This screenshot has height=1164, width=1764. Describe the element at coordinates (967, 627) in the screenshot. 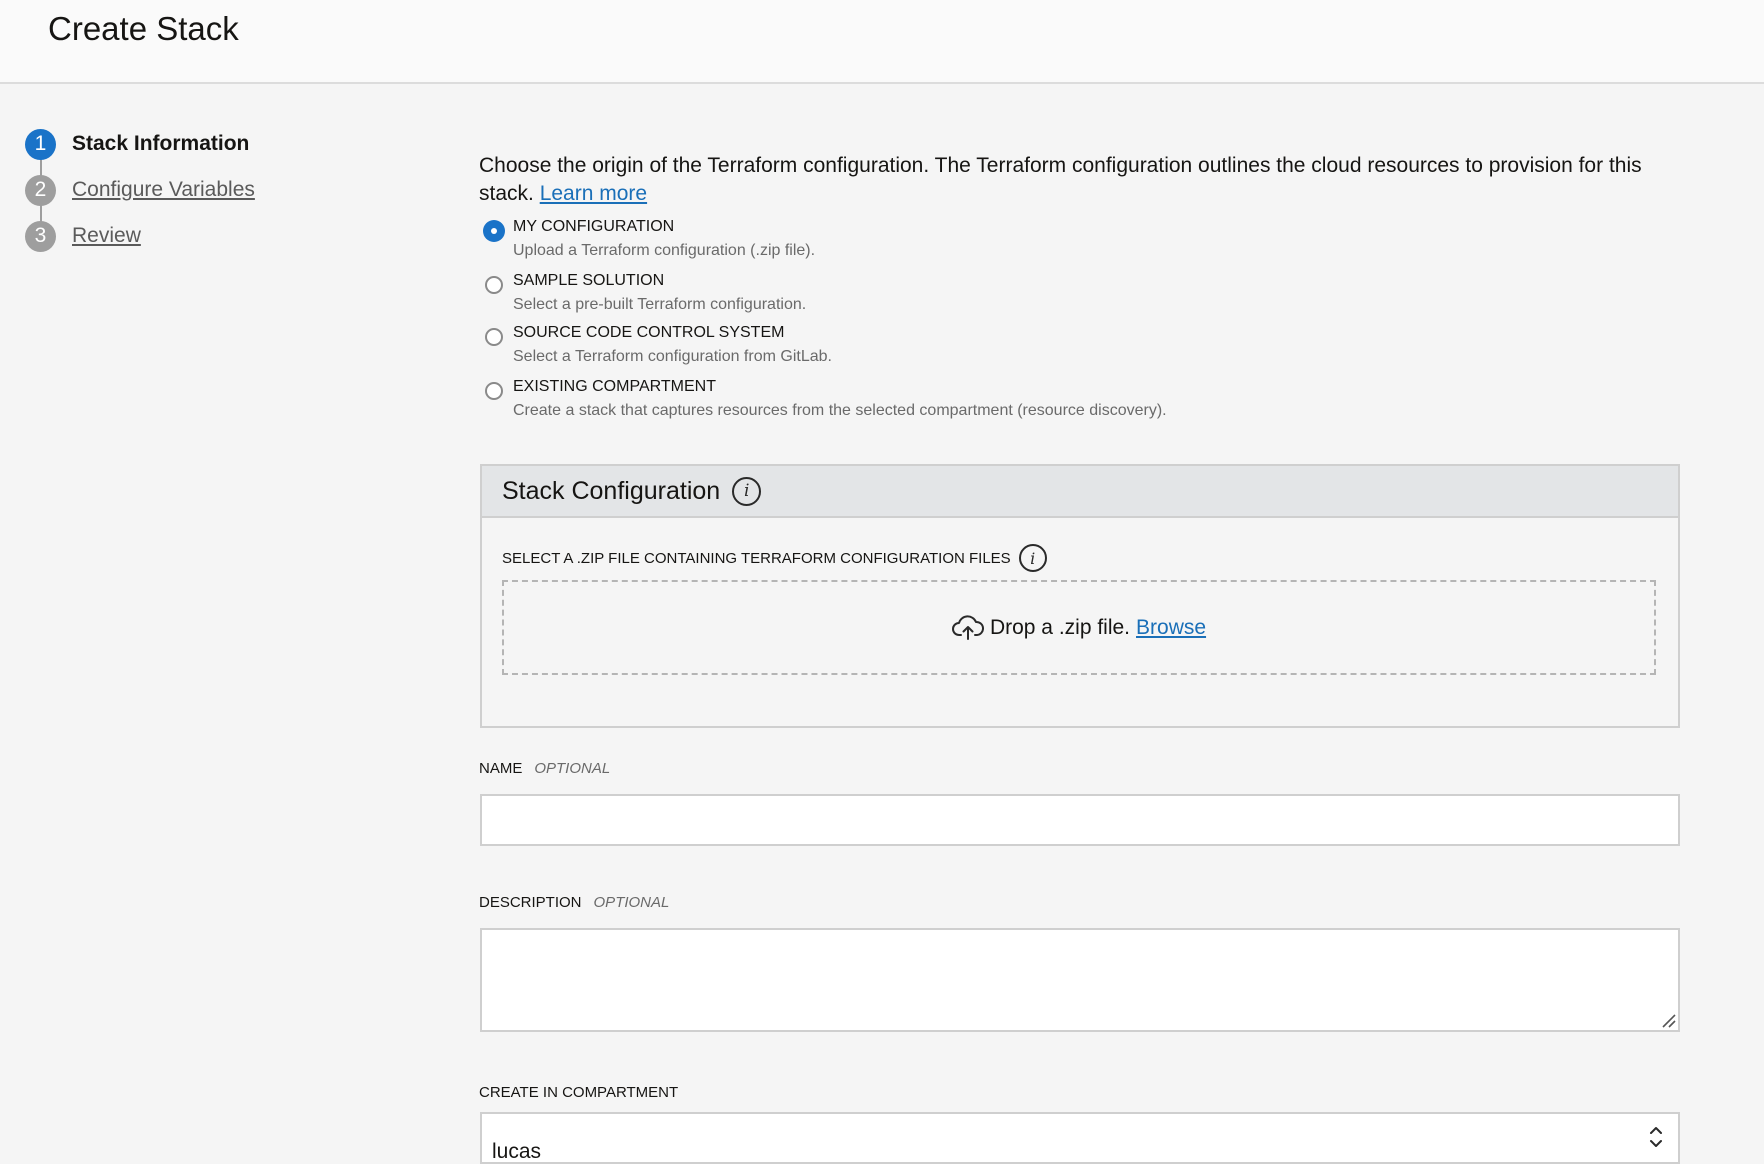

I see `cloud-upload-icon` at that location.